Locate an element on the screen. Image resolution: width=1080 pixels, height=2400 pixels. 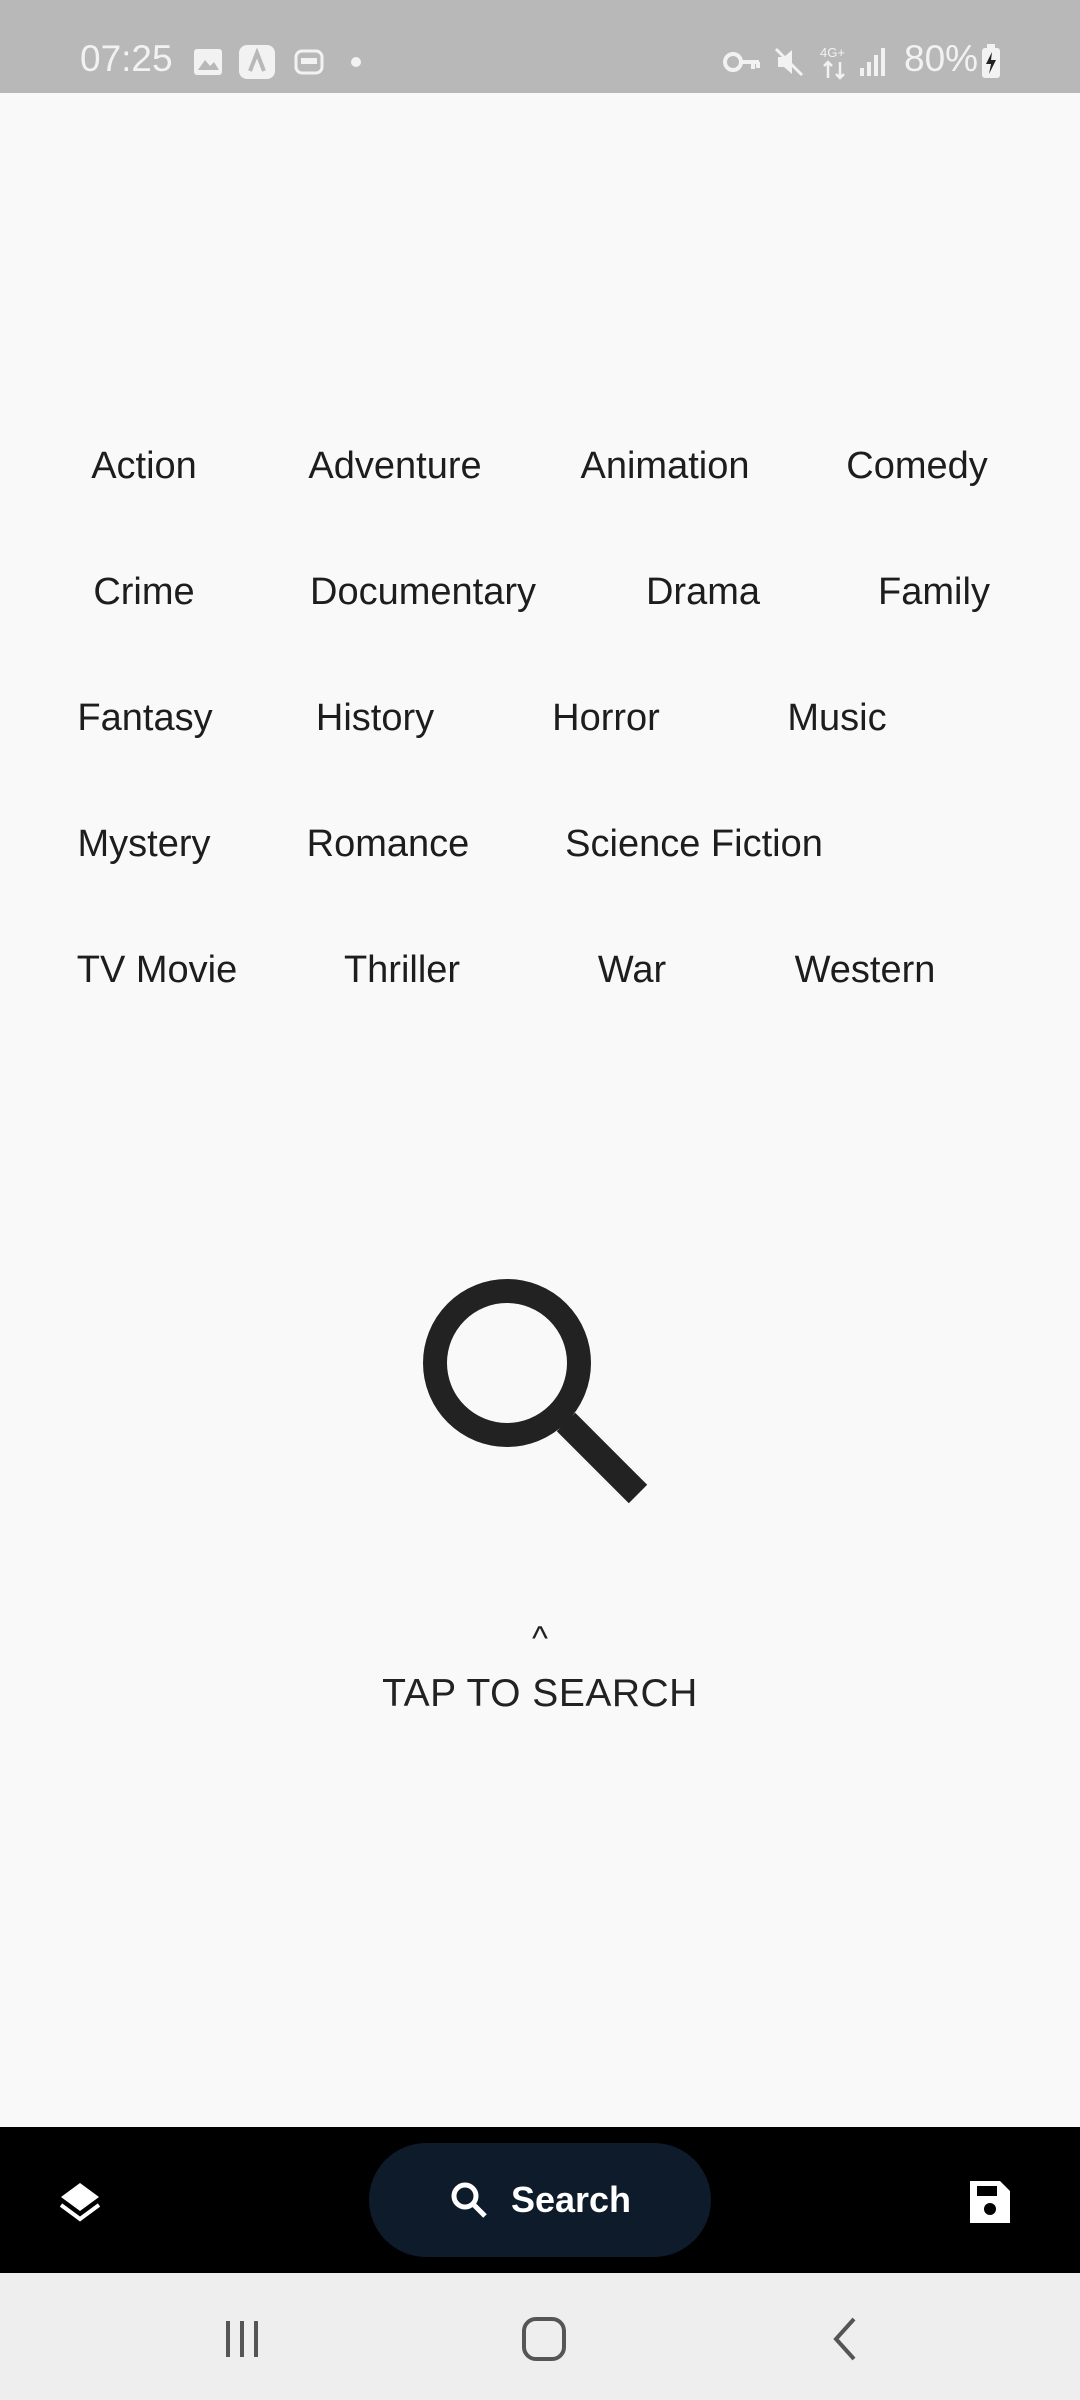
4g-icon: 4G+ is located at coordinates (835, 62).